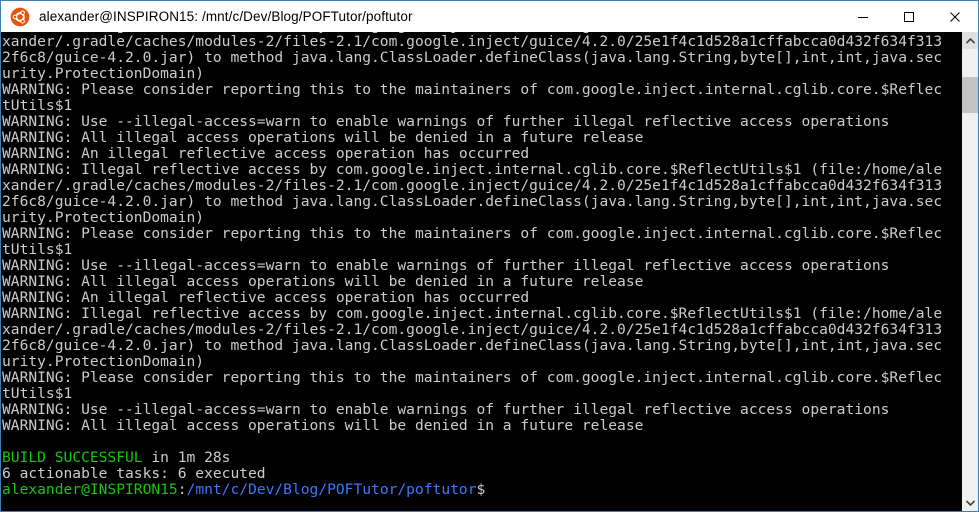 The height and width of the screenshot is (512, 979). What do you see at coordinates (72, 458) in the screenshot?
I see `terminal-text-span: BUILD SUCCESSFUL` at bounding box center [72, 458].